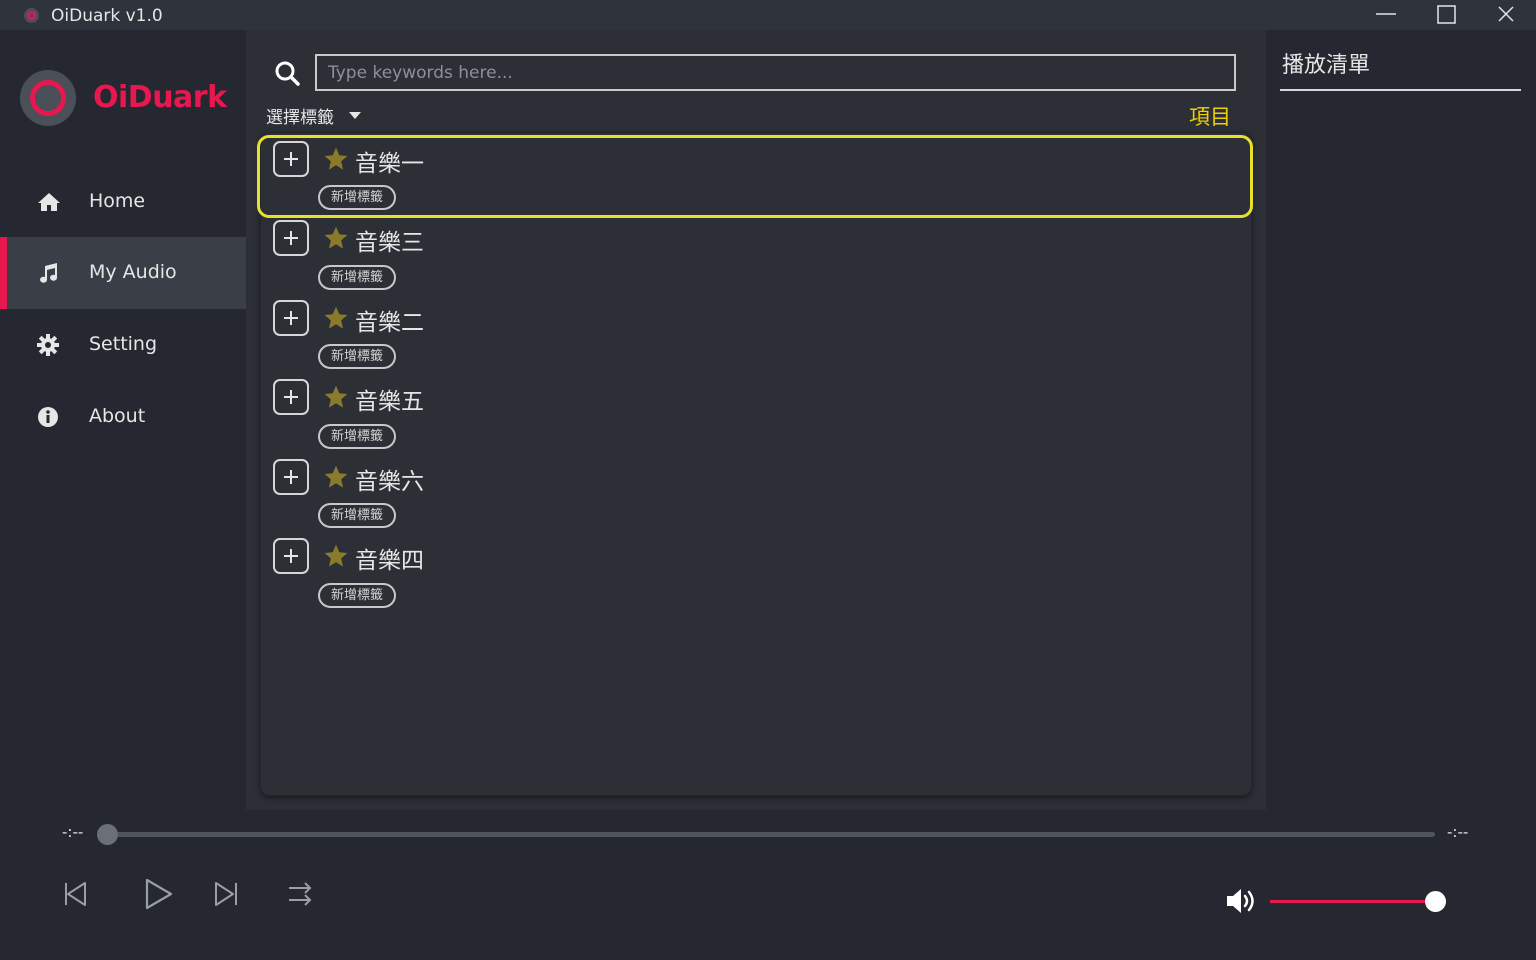 Image resolution: width=1536 pixels, height=960 pixels. I want to click on minimize-button, so click(1386, 15).